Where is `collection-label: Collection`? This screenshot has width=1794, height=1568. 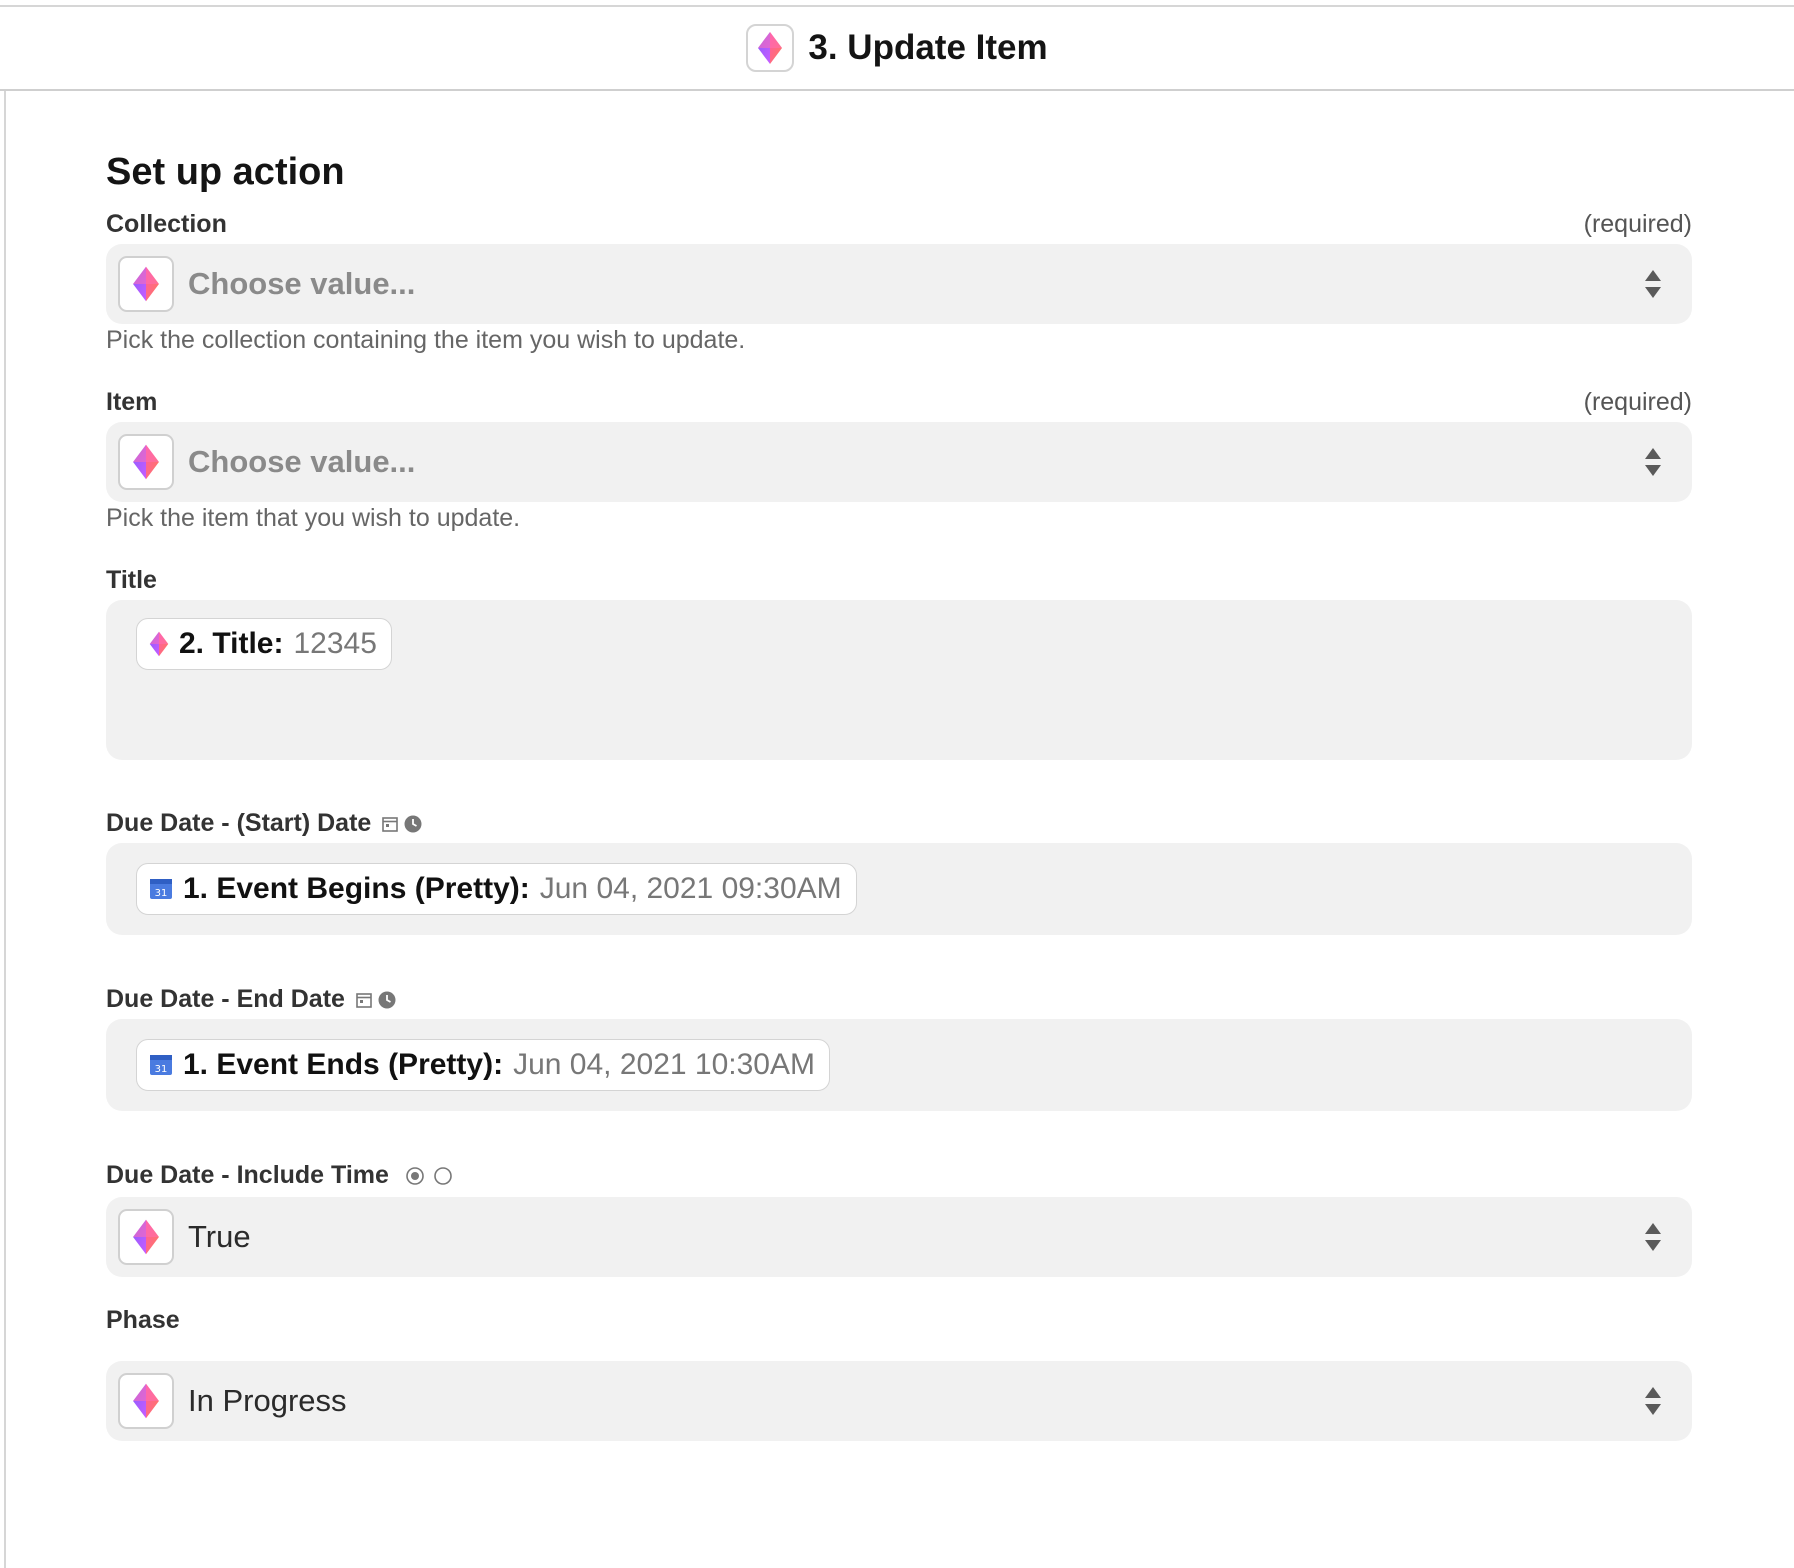
collection-label: Collection is located at coordinates (166, 224).